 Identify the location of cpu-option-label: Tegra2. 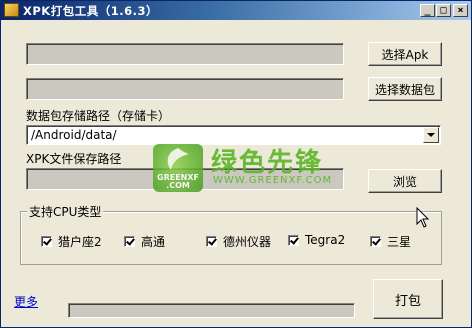
(325, 240).